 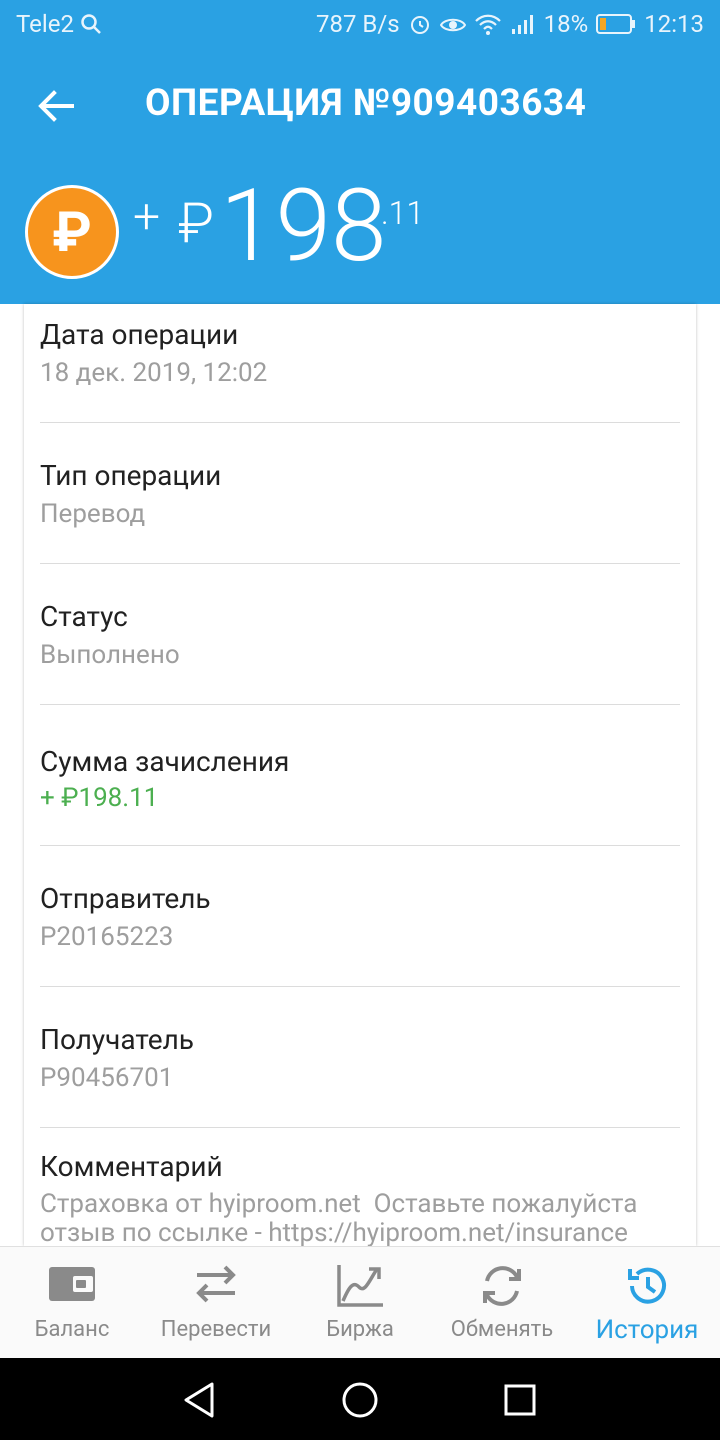 I want to click on nav-transfer: Перевести, so click(x=216, y=1303).